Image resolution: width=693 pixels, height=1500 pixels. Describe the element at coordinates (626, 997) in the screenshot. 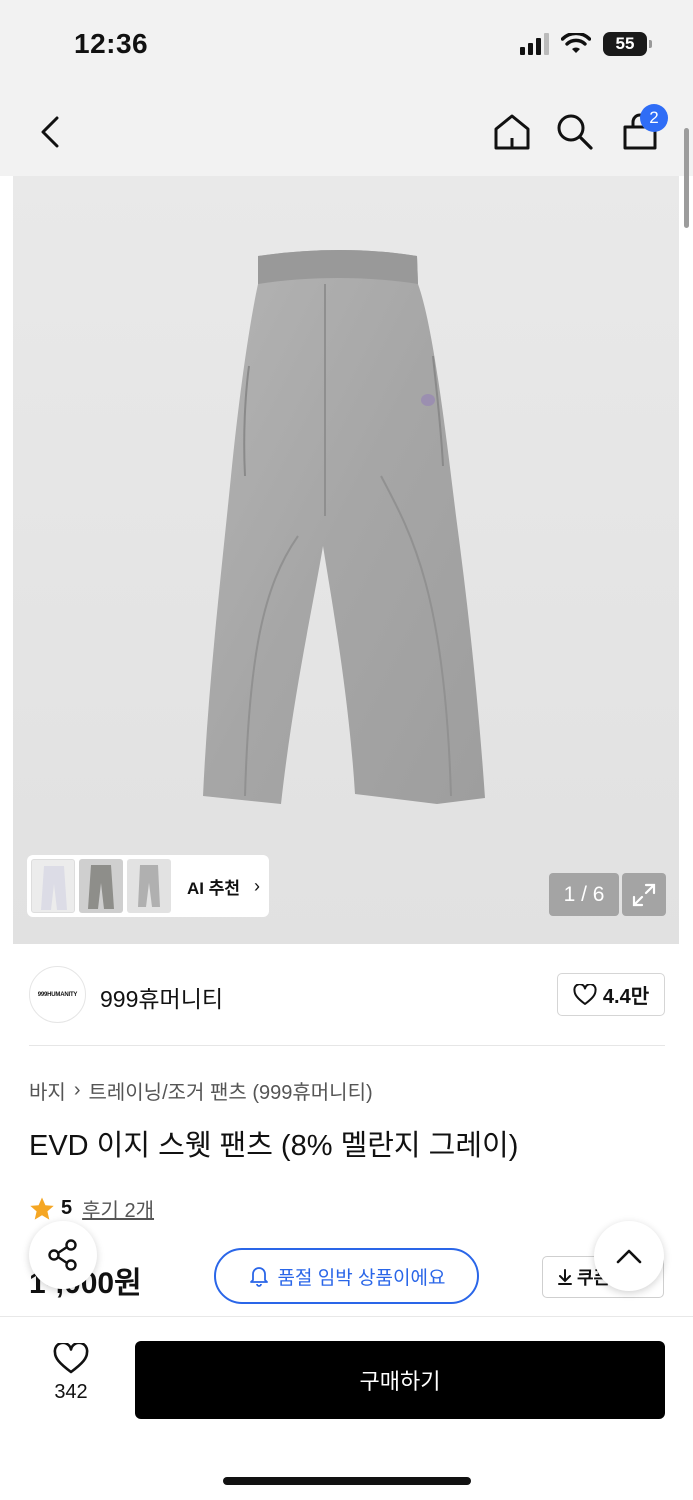

I see `brand-like-count: 4.4만` at that location.